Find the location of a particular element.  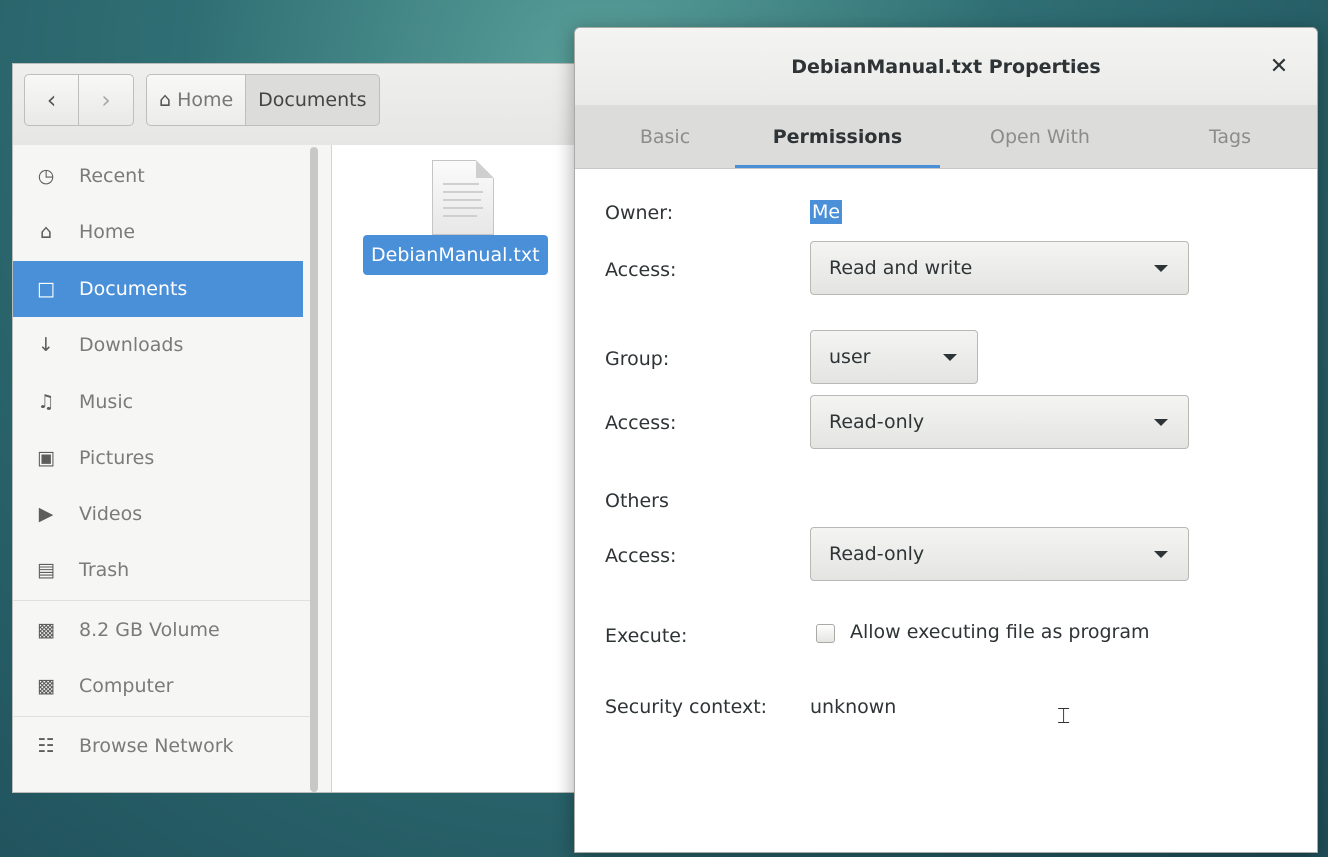

owner-access-dropdown: Read and write is located at coordinates (999, 268).